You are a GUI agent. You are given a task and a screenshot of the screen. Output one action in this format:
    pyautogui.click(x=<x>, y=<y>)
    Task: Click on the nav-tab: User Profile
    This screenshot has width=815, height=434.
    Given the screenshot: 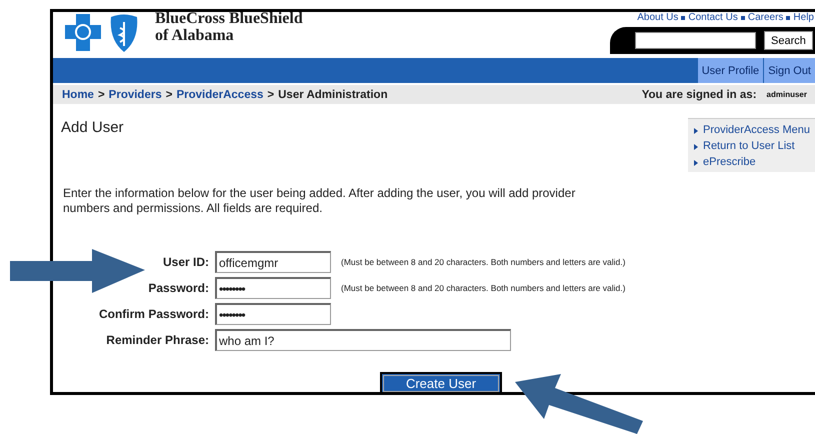 What is the action you would take?
    pyautogui.click(x=730, y=70)
    